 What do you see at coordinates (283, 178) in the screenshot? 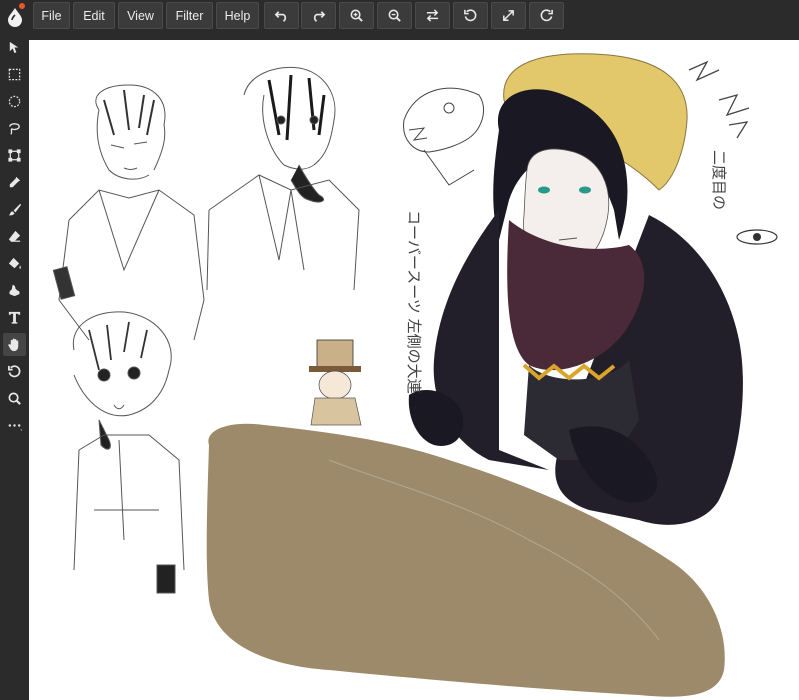
I see `sketch-figure-center` at bounding box center [283, 178].